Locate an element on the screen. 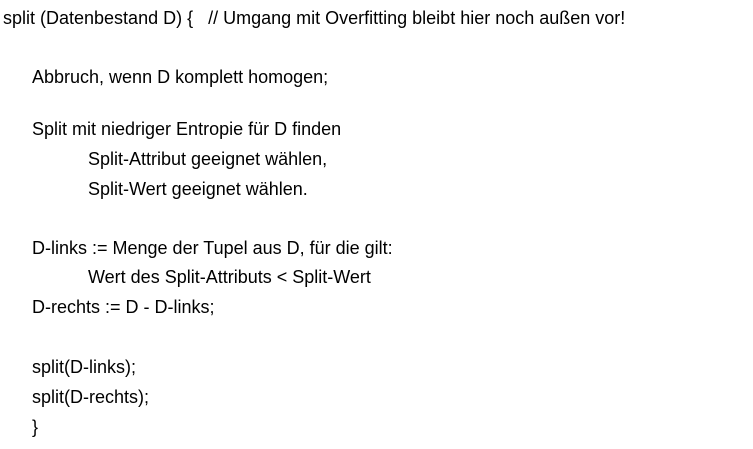 This screenshot has height=449, width=753. code-line-closing-brace: } is located at coordinates (35, 427).